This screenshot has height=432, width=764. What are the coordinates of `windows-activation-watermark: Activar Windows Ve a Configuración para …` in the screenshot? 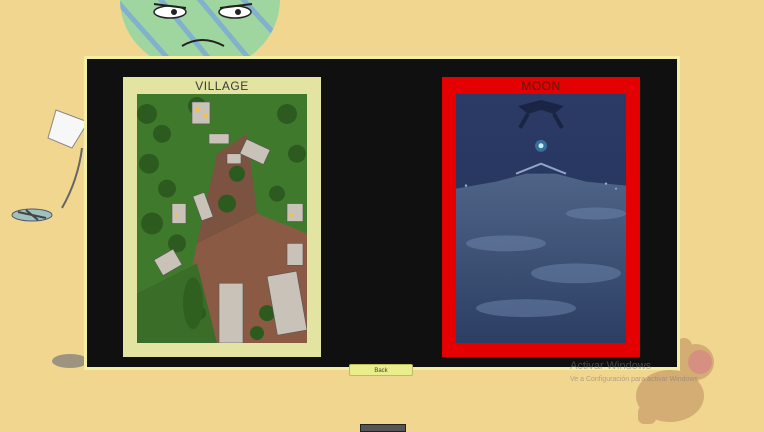 It's located at (635, 371).